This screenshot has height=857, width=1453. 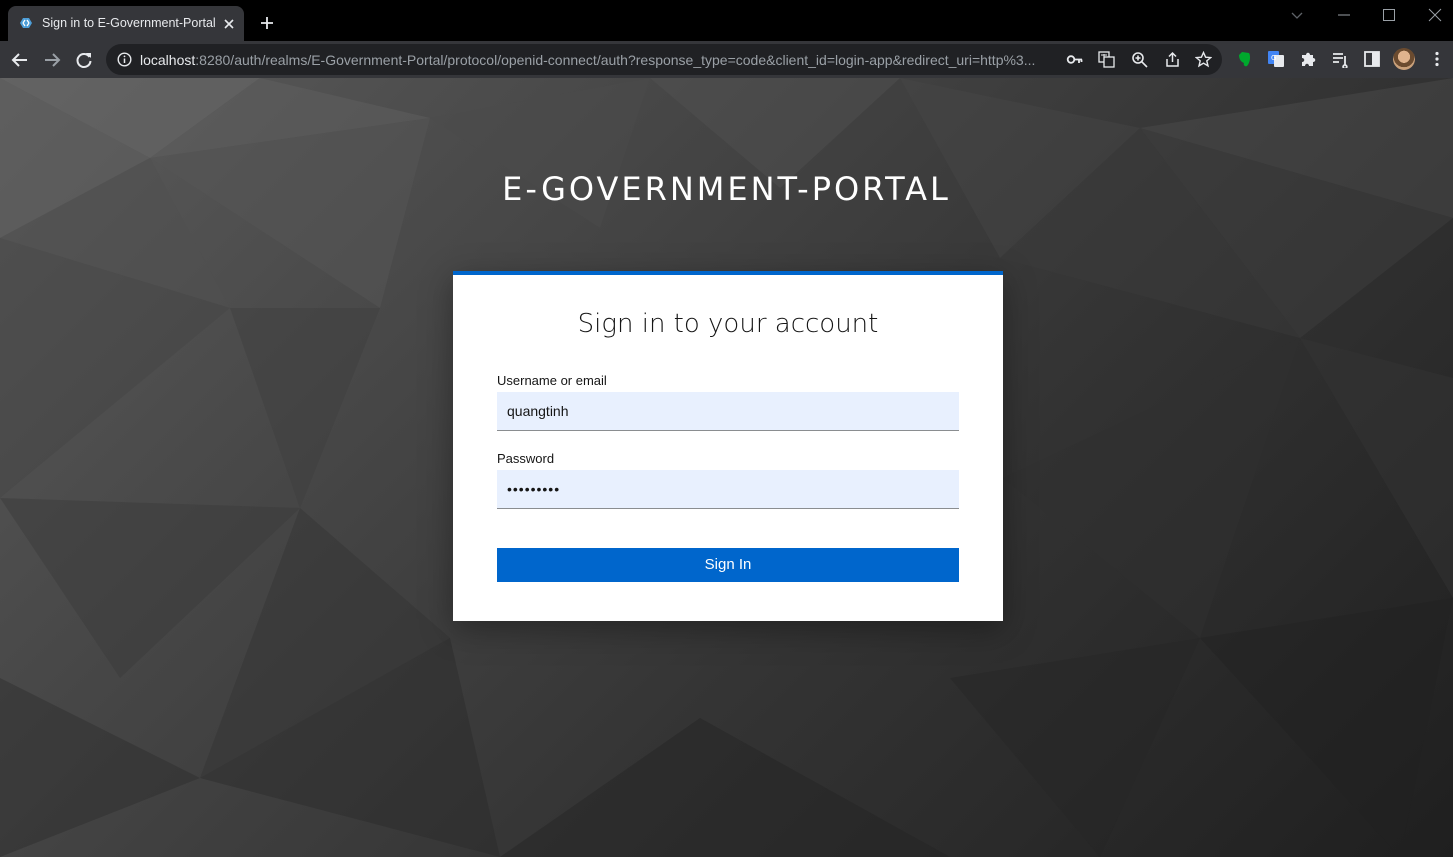 What do you see at coordinates (1340, 59) in the screenshot?
I see `reading-list-icon` at bounding box center [1340, 59].